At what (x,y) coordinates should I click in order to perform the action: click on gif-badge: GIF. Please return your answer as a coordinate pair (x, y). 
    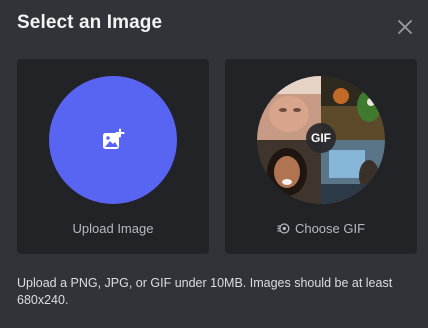
    Looking at the image, I should click on (321, 138).